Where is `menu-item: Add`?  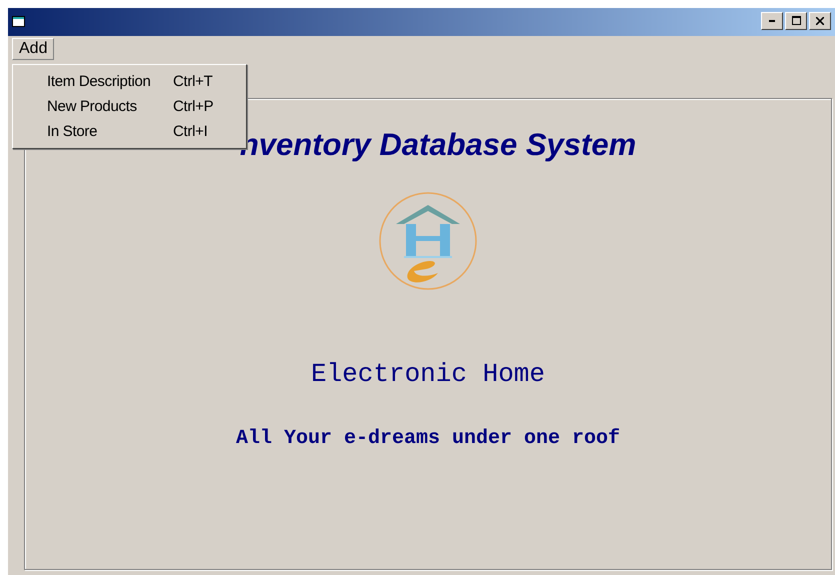
menu-item: Add is located at coordinates (33, 49).